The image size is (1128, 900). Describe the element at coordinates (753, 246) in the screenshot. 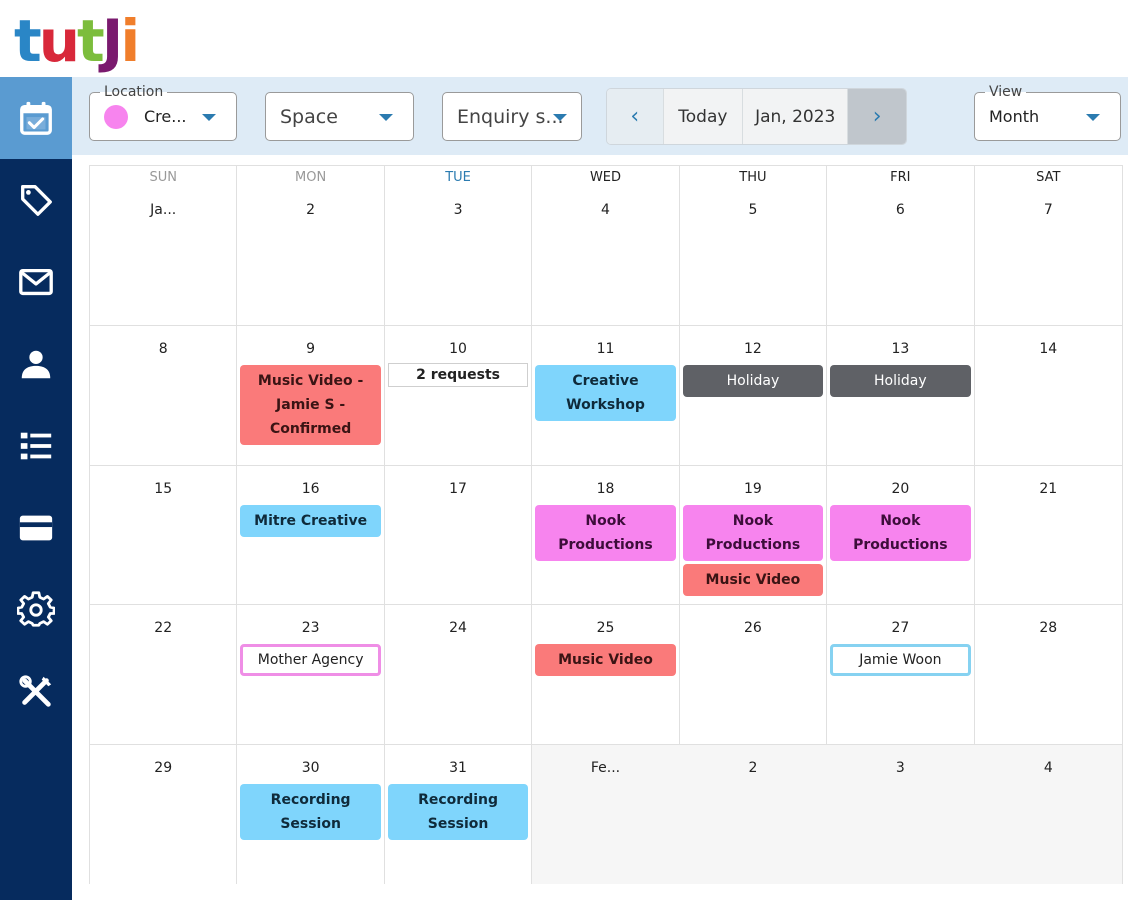

I see `calendar-day-cell: THU 5` at that location.